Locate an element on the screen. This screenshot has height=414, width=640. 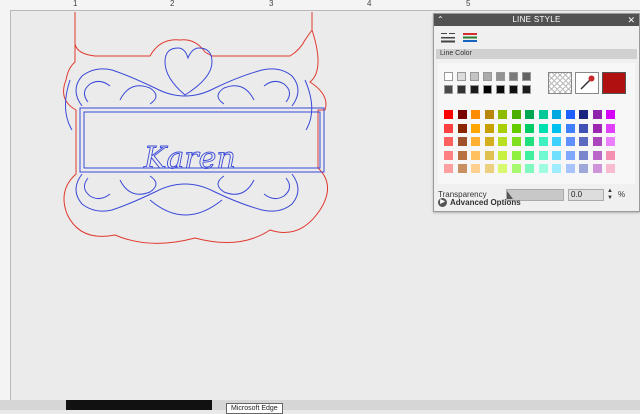
close-icon: ✕ is located at coordinates (631, 20).